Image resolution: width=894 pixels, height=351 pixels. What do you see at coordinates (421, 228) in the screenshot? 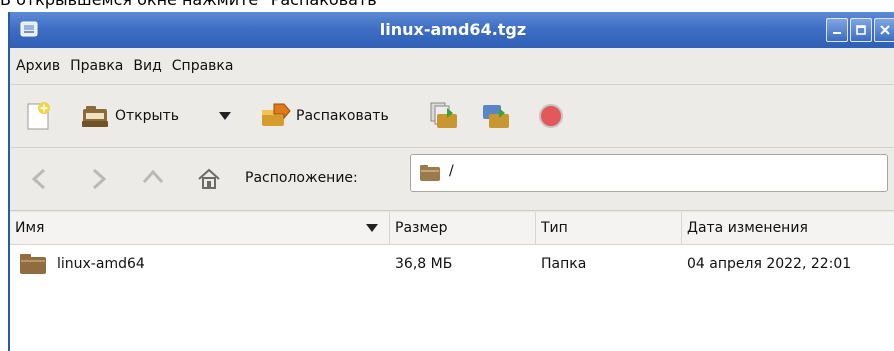
I see `column-size-label: Размер` at bounding box center [421, 228].